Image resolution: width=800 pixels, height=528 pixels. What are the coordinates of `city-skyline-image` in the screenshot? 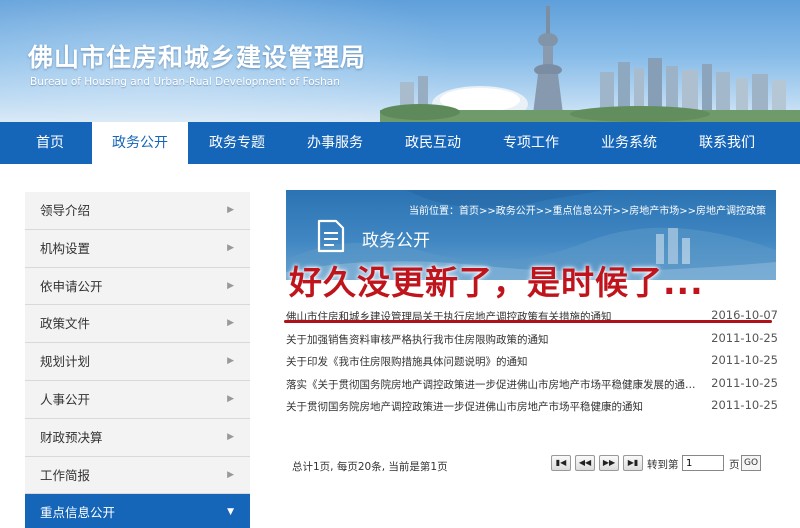 It's located at (590, 64).